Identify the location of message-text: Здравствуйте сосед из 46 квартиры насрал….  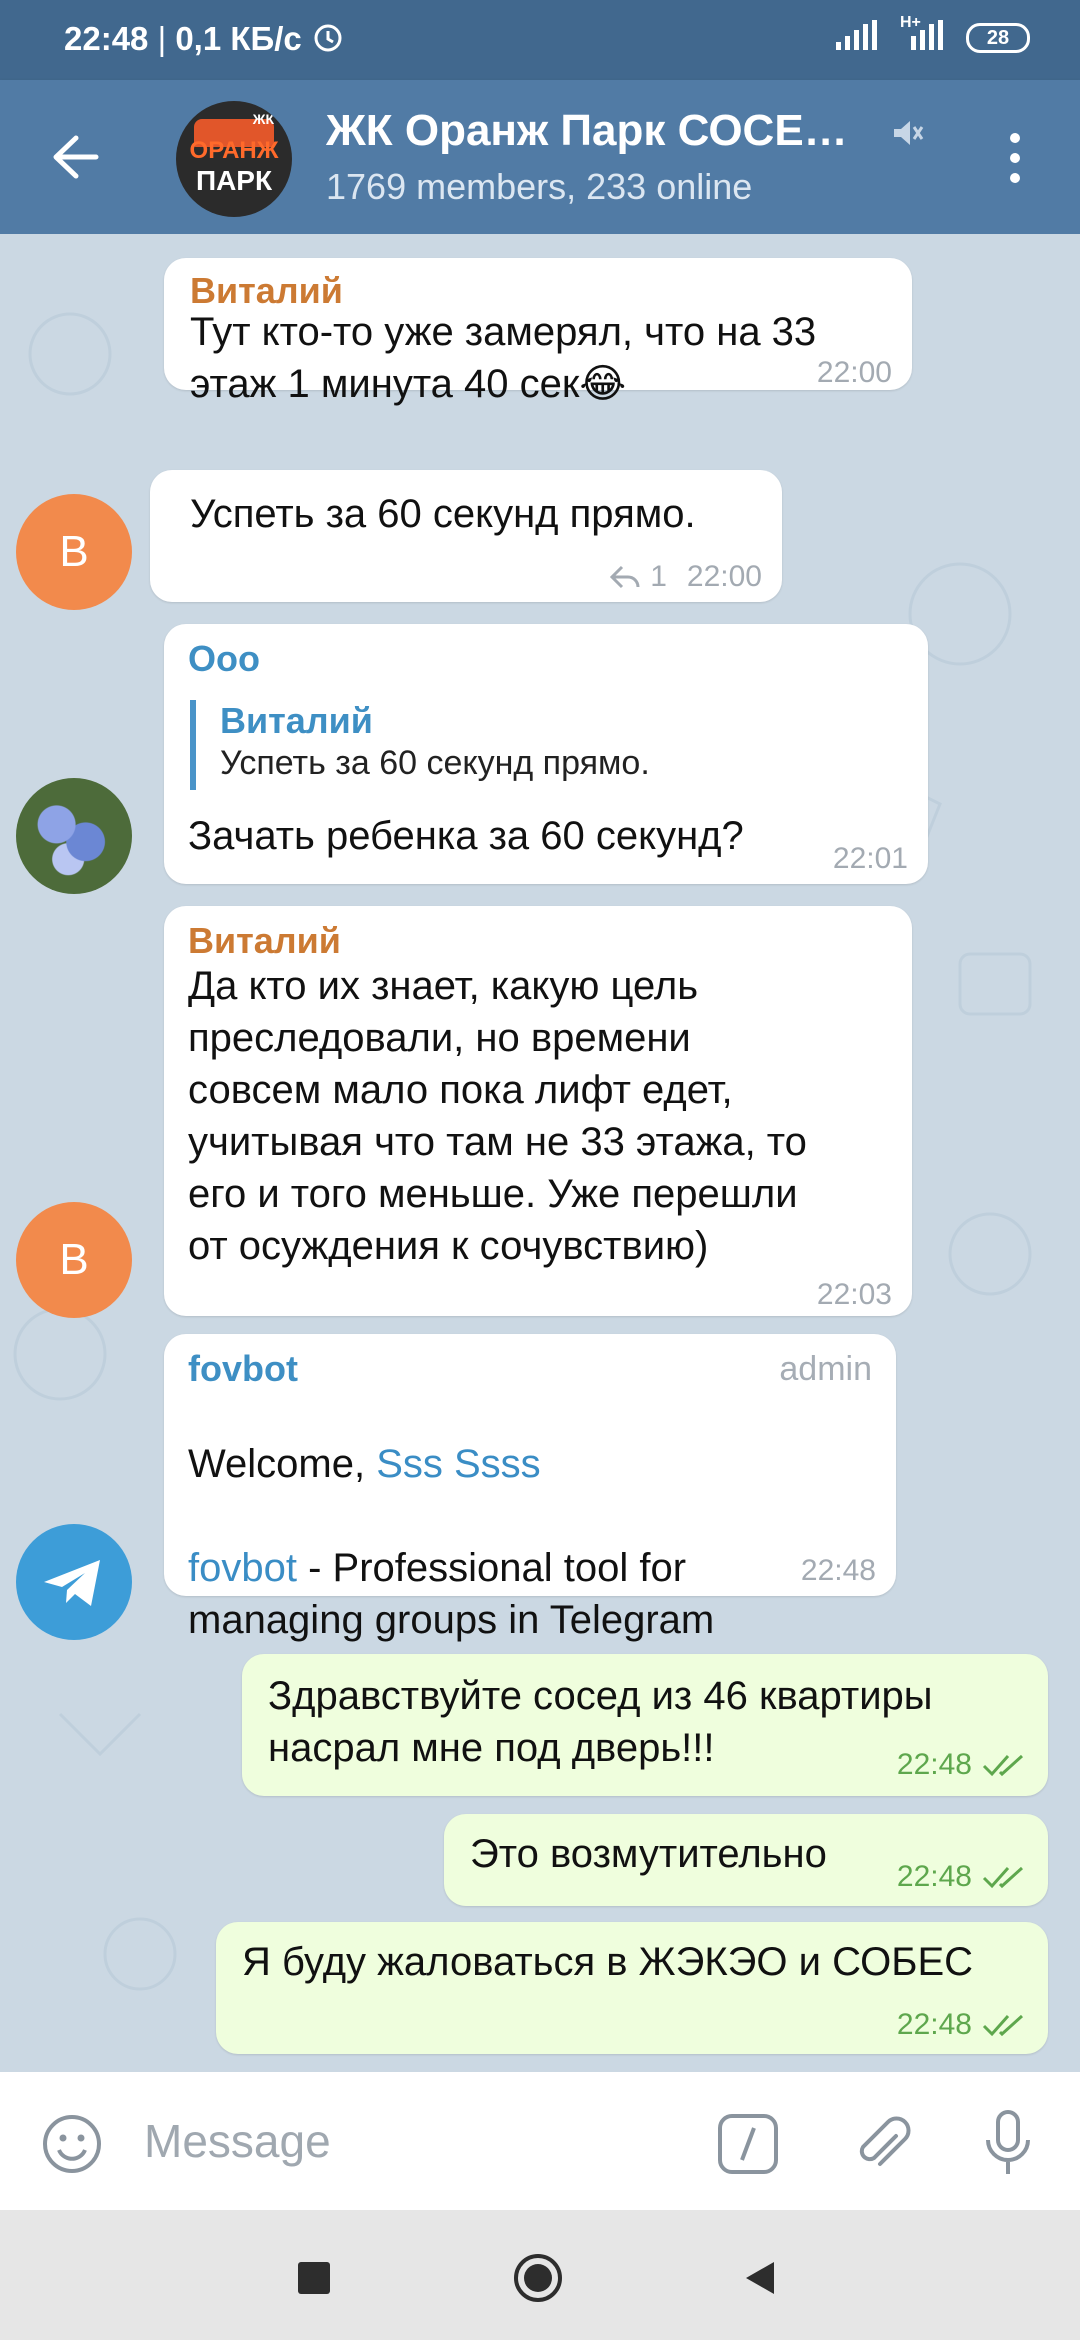
(600, 1722).